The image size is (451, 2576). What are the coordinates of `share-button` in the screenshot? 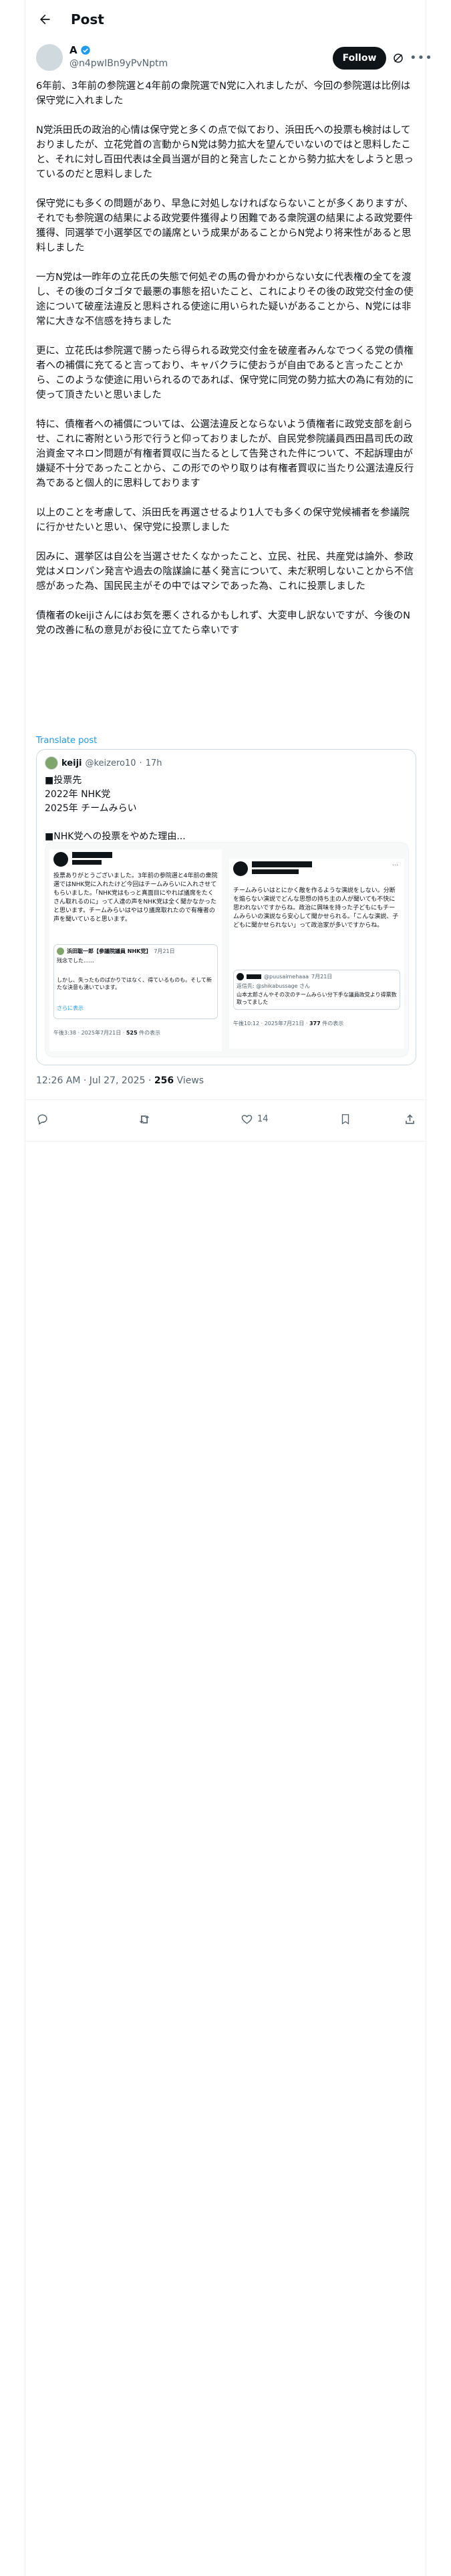 It's located at (410, 1119).